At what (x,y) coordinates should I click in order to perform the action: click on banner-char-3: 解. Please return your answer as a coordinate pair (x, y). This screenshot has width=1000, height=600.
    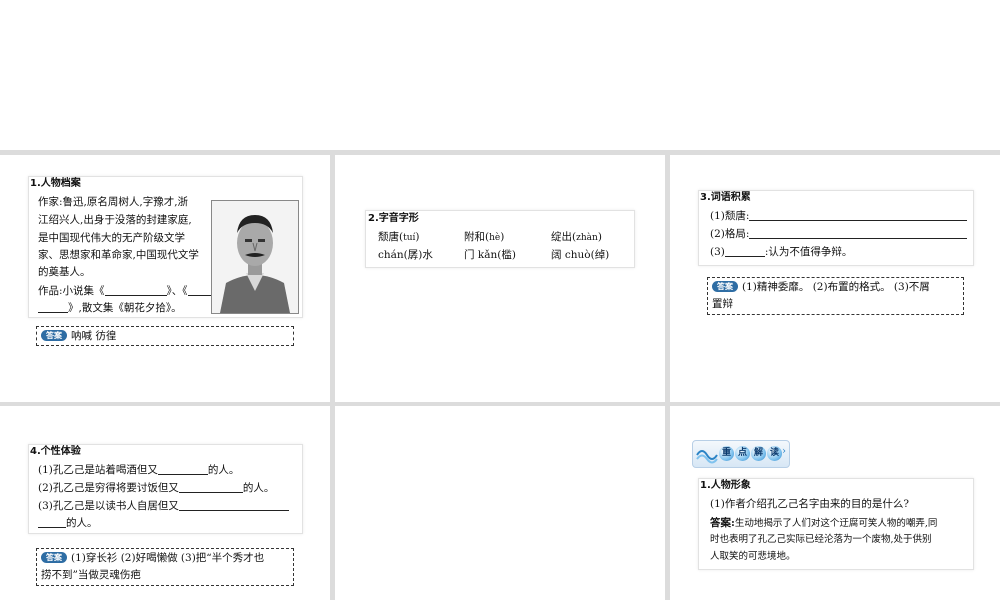
    Looking at the image, I should click on (758, 453).